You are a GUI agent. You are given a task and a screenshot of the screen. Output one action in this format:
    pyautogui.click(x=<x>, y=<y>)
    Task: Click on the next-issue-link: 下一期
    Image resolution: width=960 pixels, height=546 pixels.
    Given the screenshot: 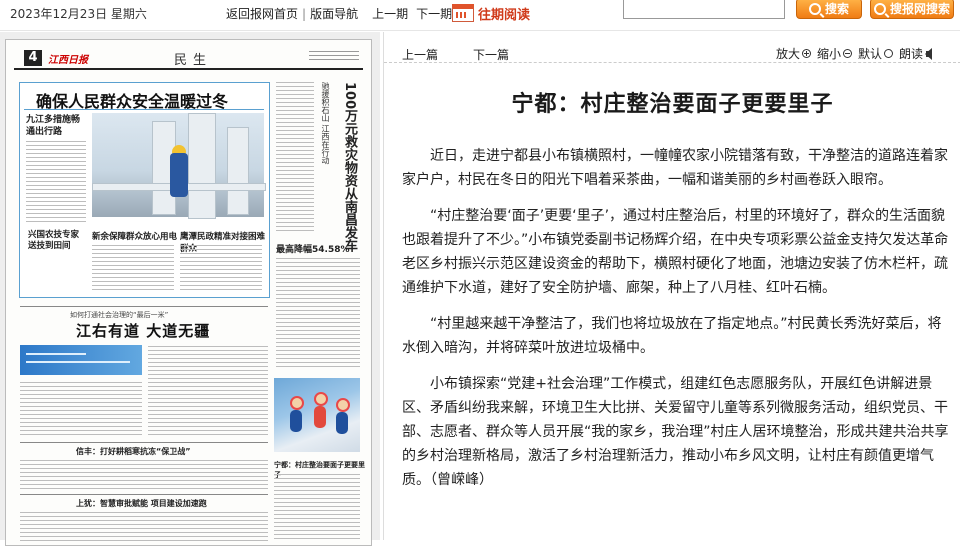 What is the action you would take?
    pyautogui.click(x=434, y=13)
    